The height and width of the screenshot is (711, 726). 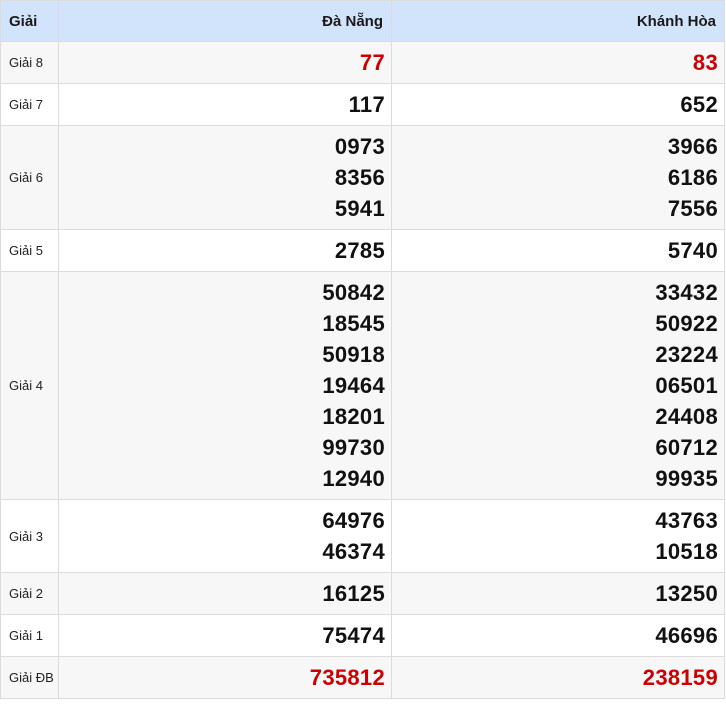 I want to click on prize-row: Giải 7 117 652, so click(x=362, y=104).